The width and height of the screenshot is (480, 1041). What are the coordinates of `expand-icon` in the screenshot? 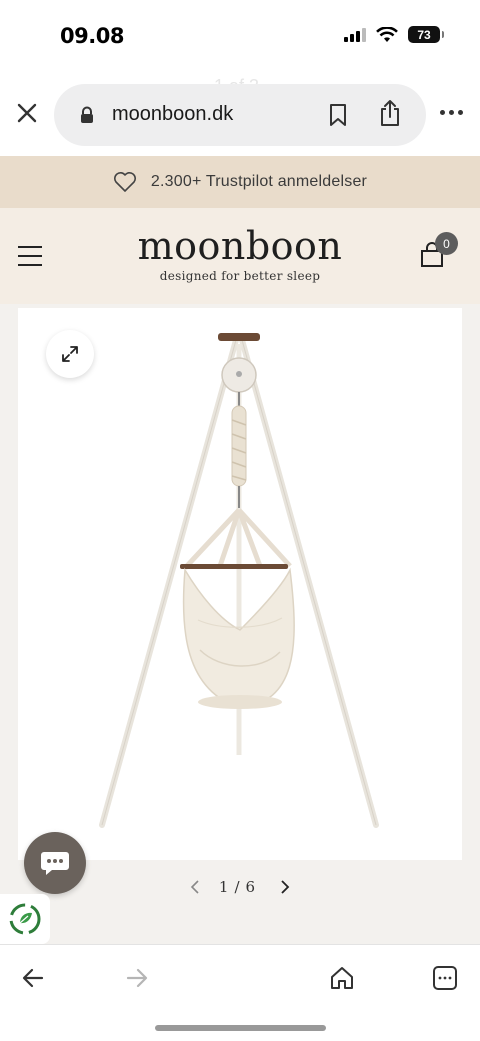 It's located at (70, 354).